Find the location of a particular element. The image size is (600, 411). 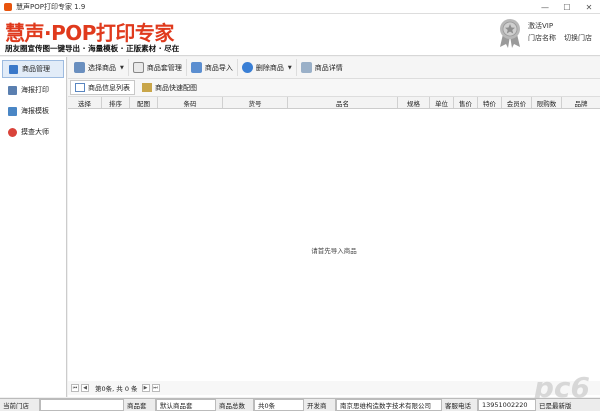

document-icon is located at coordinates (138, 67).